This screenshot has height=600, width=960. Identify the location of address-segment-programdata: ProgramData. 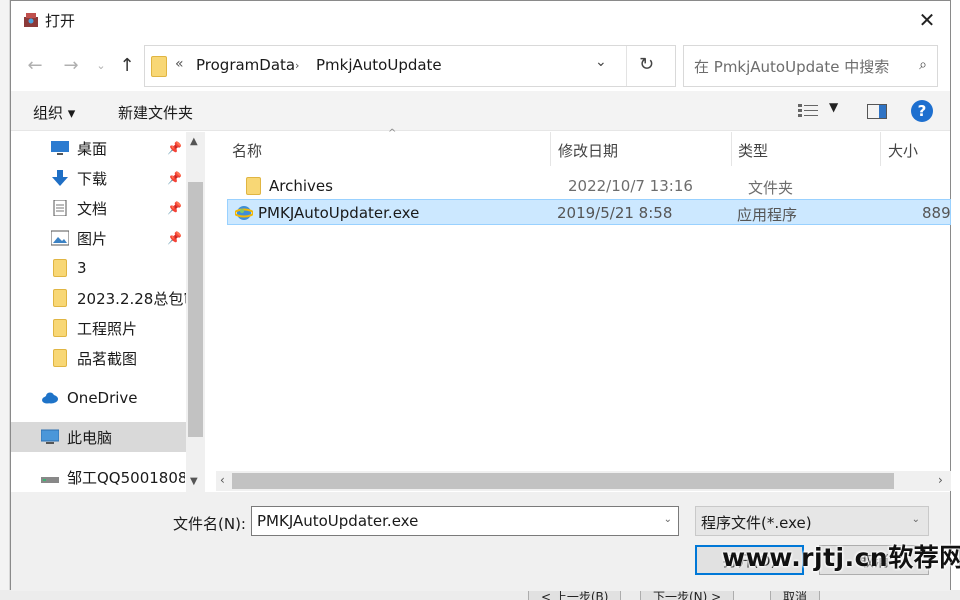
(245, 65).